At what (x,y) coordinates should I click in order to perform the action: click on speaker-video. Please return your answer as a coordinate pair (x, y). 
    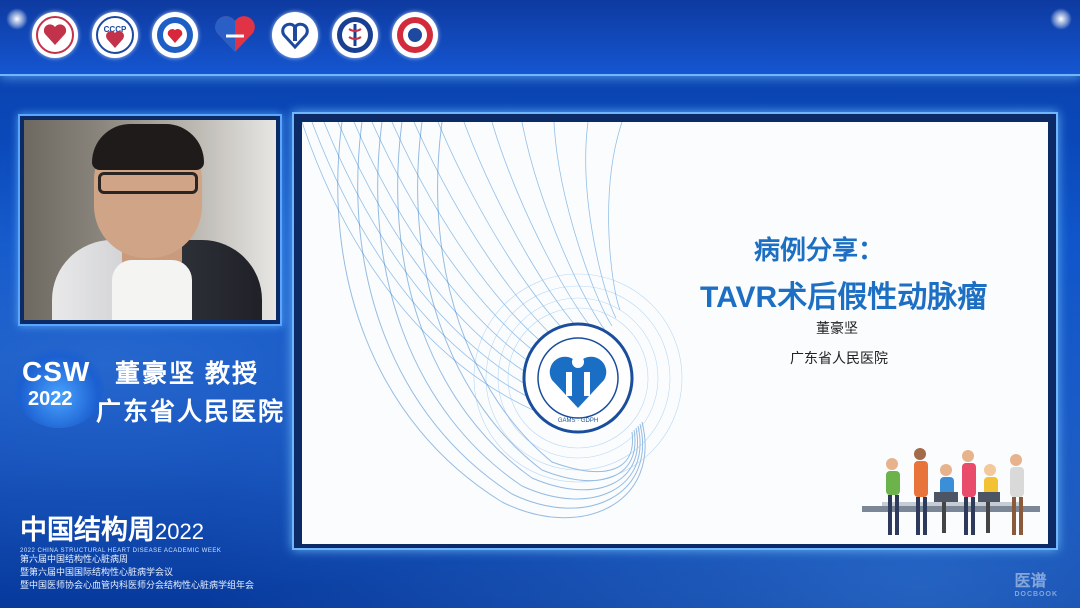
    Looking at the image, I should click on (150, 220).